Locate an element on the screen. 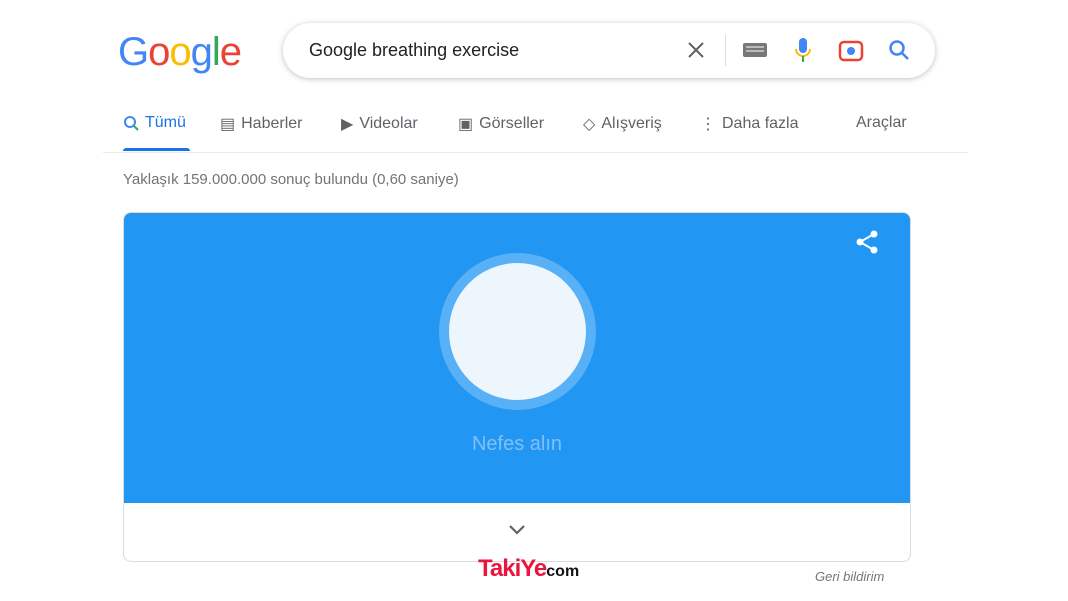  tab-label: Tümü is located at coordinates (165, 122).